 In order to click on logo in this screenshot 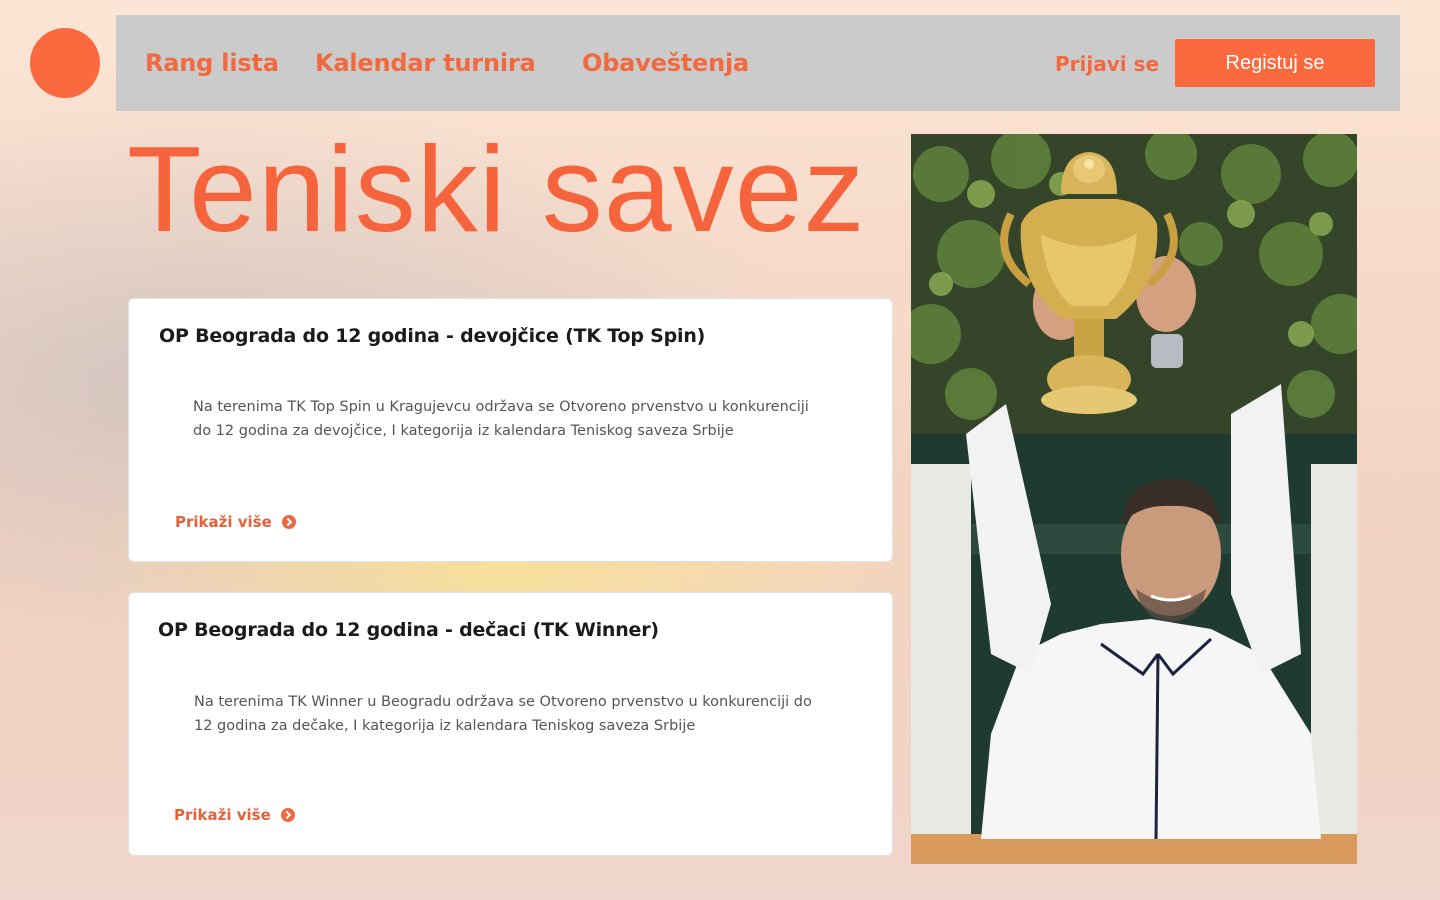, I will do `click(65, 63)`.